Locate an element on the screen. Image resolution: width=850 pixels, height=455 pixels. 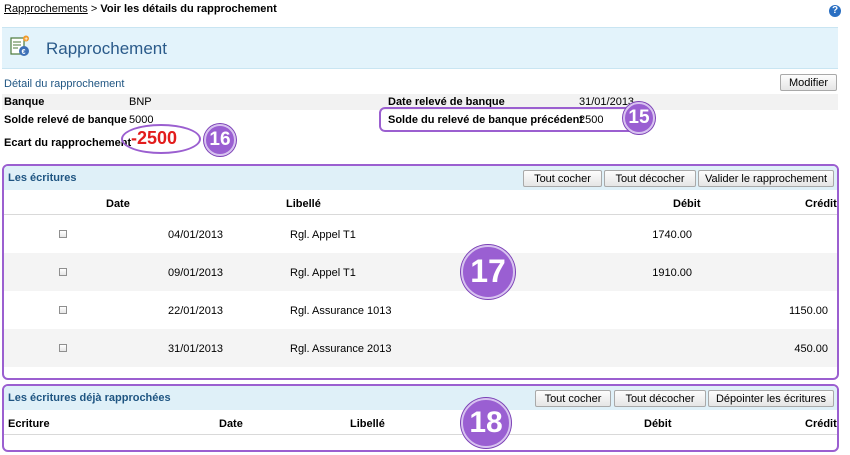
row-credit: 1150.00 is located at coordinates (808, 311).